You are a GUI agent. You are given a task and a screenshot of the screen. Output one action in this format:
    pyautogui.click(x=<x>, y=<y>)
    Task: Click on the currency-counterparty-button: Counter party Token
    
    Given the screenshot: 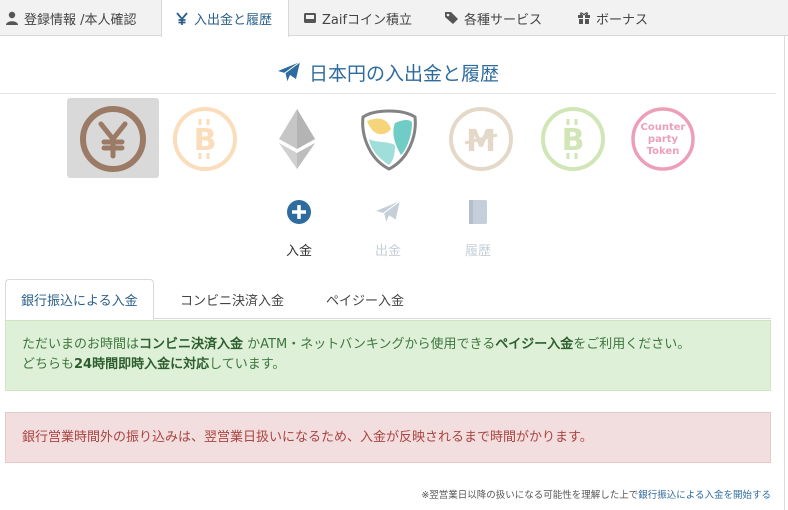 What is the action you would take?
    pyautogui.click(x=663, y=139)
    